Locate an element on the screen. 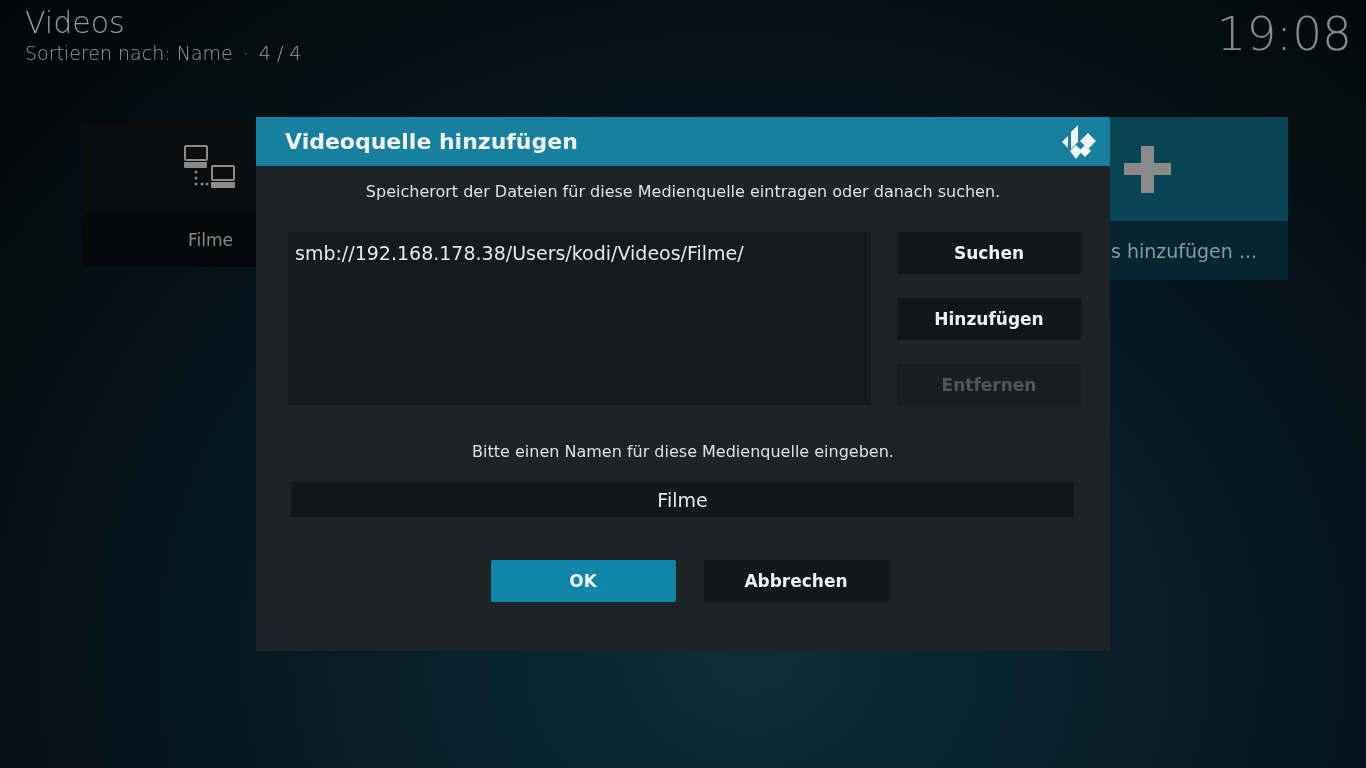 This screenshot has height=768, width=1366. add-button: Hinzufügen is located at coordinates (989, 319).